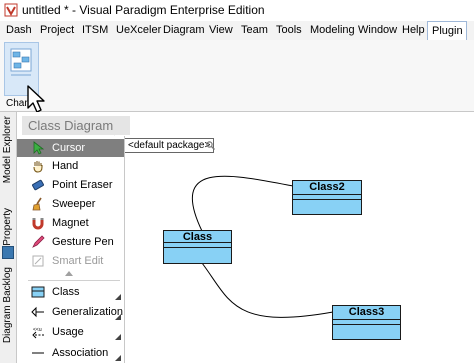  I want to click on class-name: Class2, so click(327, 187).